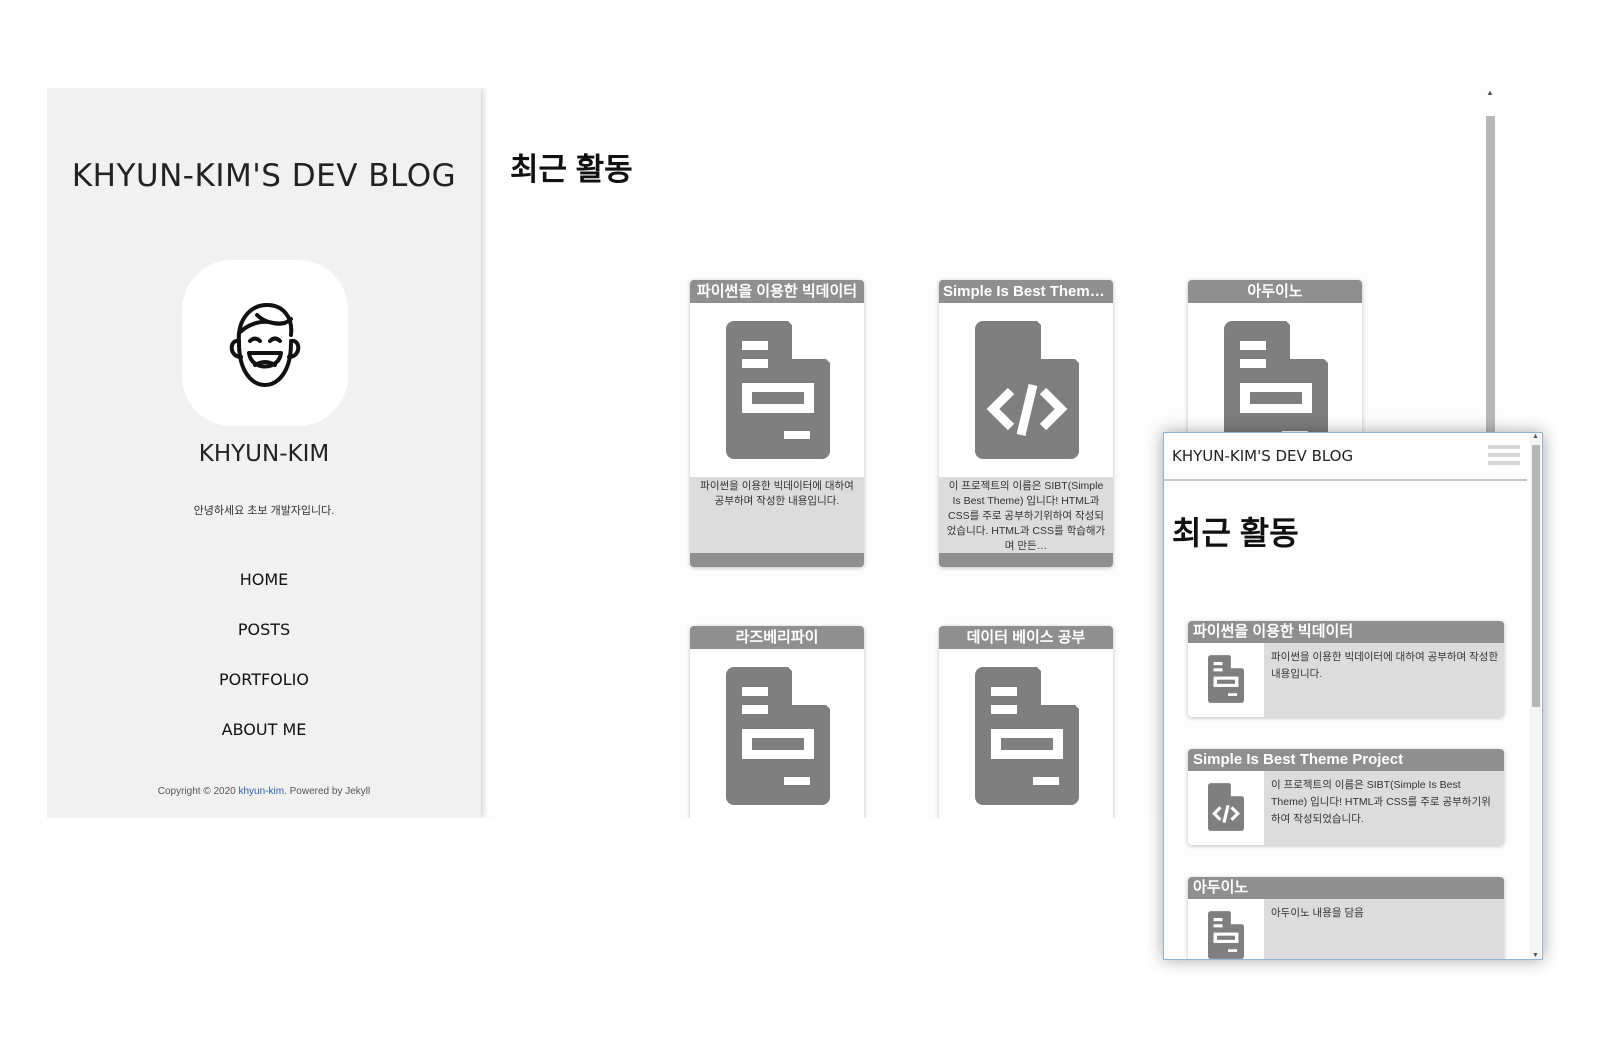 This screenshot has height=1048, width=1624. I want to click on mobile-post-card-title: 아두이노, so click(1346, 888).